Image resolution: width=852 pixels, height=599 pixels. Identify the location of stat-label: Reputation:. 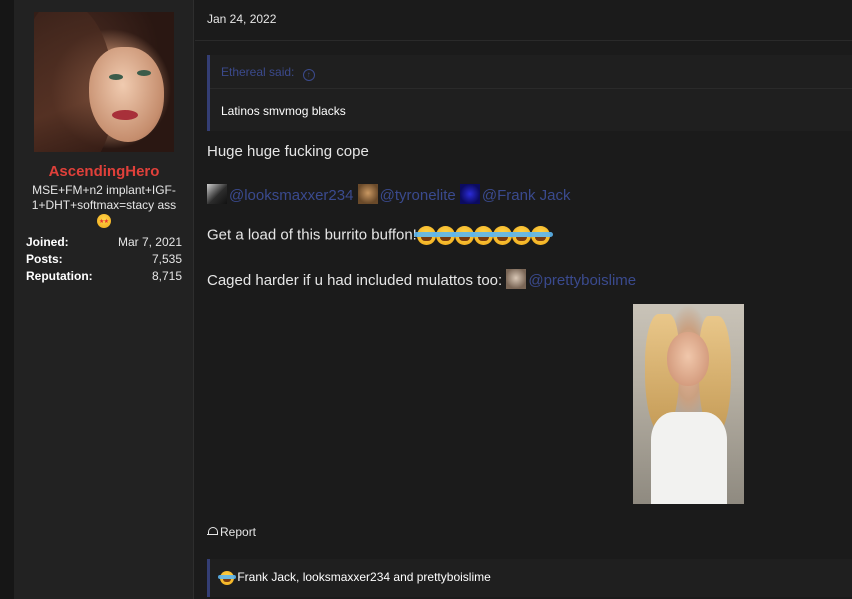
(59, 276).